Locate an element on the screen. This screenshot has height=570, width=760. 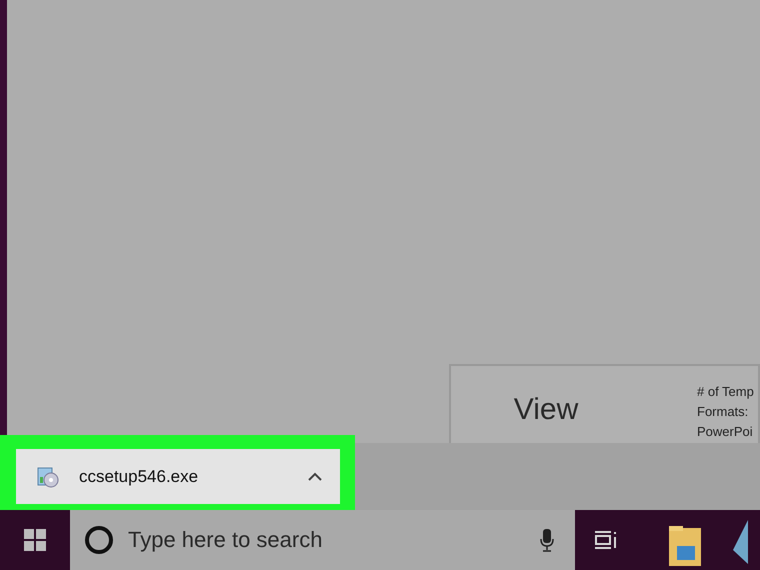
card-title: View is located at coordinates (546, 410).